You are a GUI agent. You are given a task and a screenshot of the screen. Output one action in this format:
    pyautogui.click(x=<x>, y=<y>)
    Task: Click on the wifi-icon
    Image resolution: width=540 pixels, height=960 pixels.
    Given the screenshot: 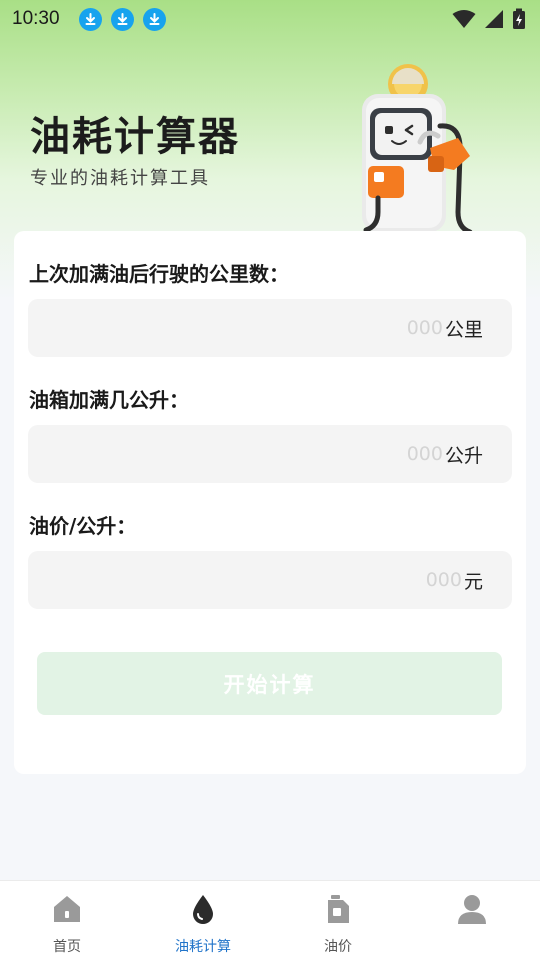 What is the action you would take?
    pyautogui.click(x=464, y=19)
    